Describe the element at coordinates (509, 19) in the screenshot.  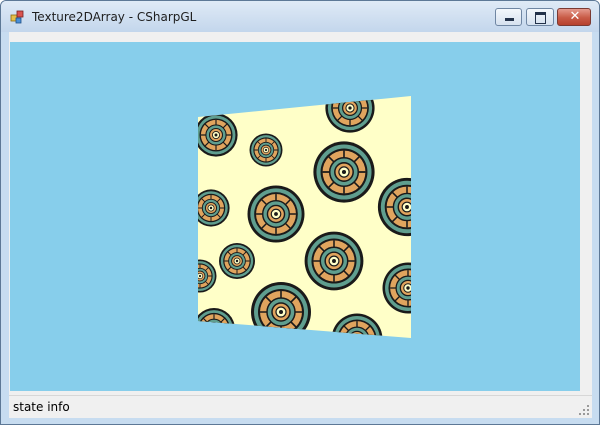
I see `minimize-icon` at that location.